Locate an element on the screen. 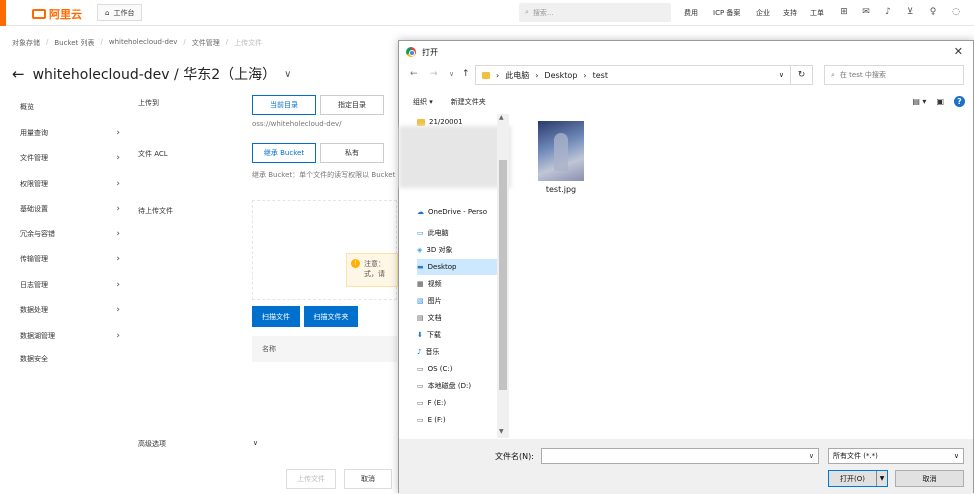 This screenshot has width=974, height=494. specified-dir-option: 指定目录 is located at coordinates (352, 105).